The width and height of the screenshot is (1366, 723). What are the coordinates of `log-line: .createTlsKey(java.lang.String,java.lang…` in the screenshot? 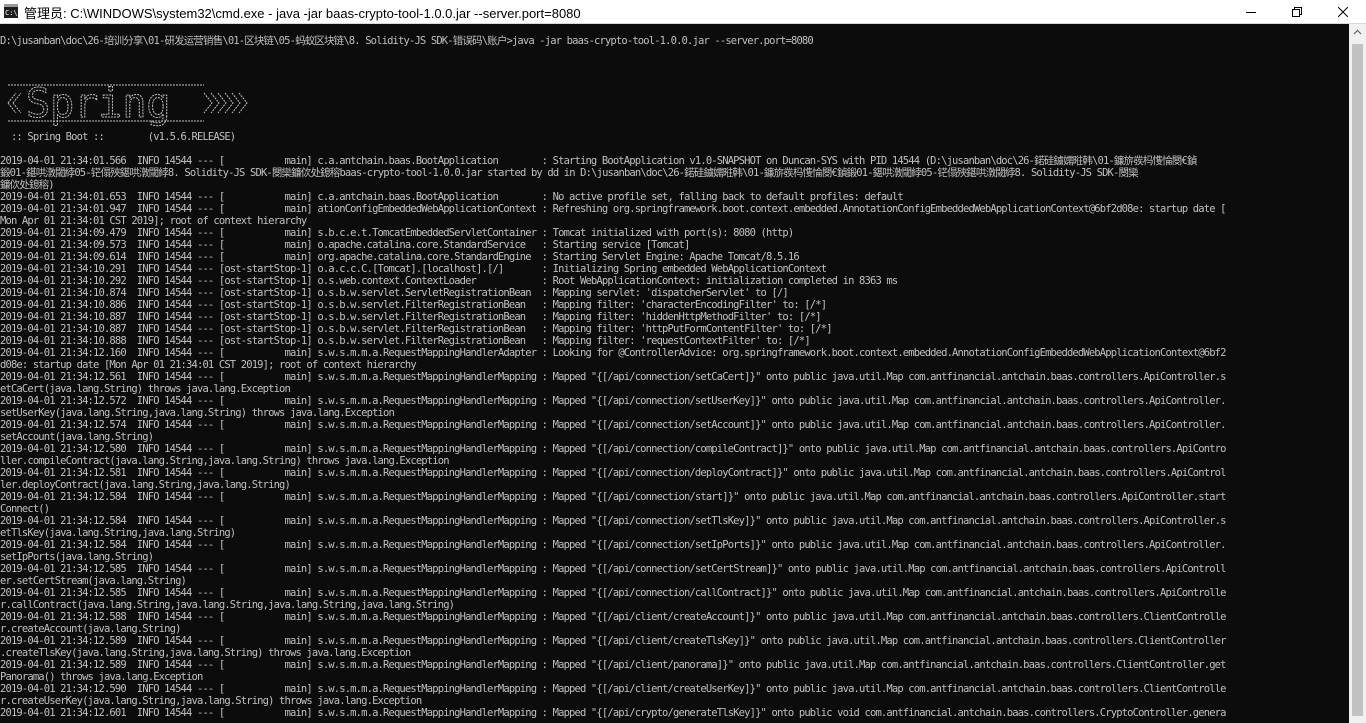 It's located at (205, 653).